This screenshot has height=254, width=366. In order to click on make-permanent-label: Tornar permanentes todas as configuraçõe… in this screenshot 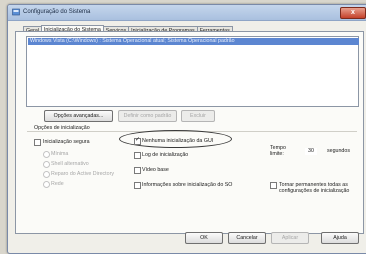, I will do `click(314, 188)`.